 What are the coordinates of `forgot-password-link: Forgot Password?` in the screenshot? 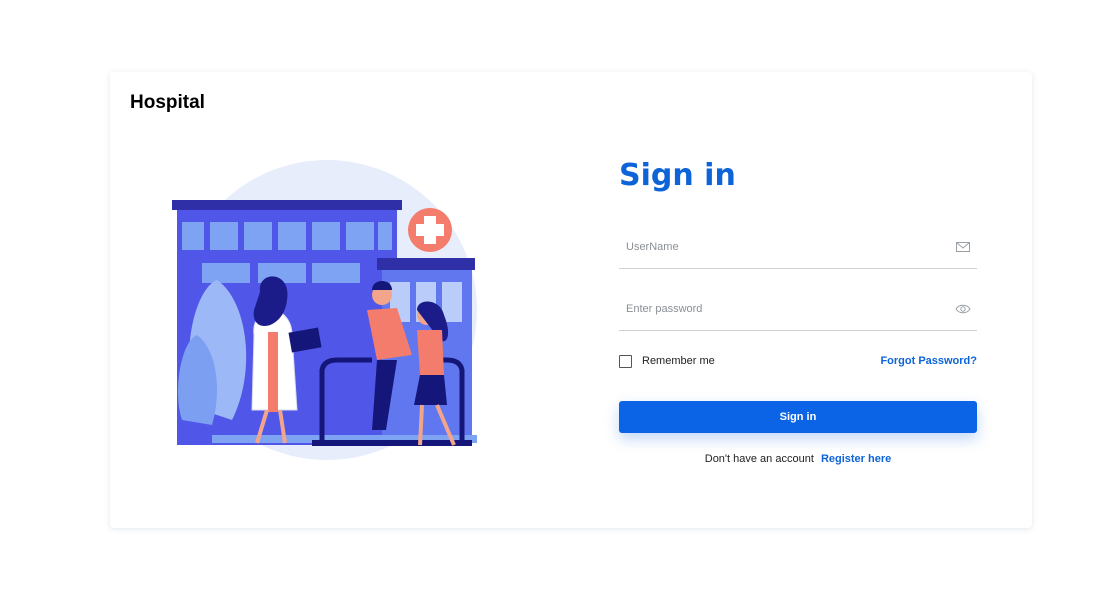 It's located at (928, 361).